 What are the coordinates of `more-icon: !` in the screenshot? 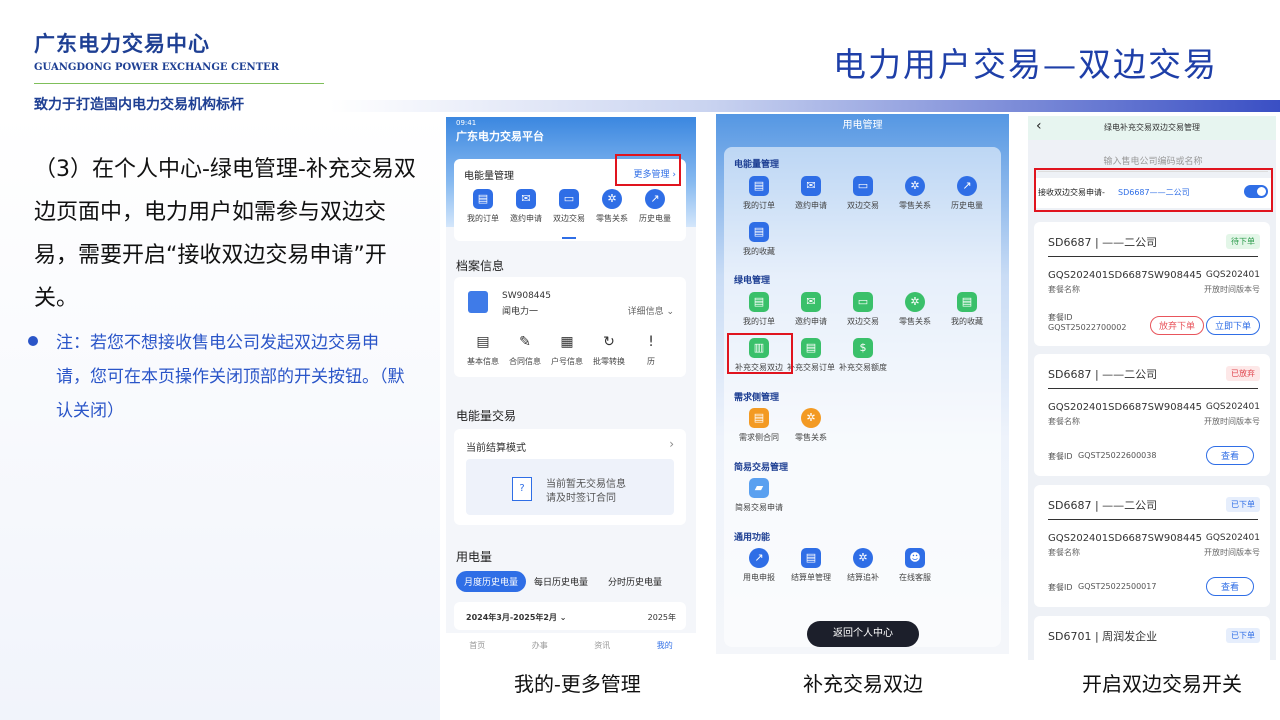 It's located at (651, 342).